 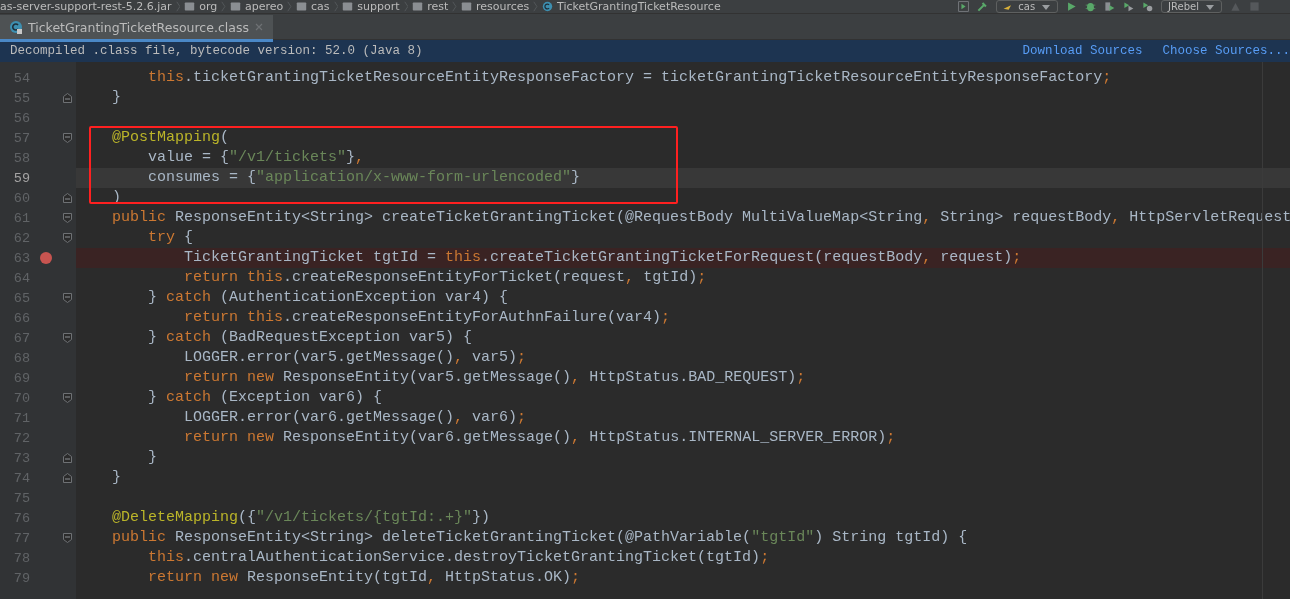 What do you see at coordinates (494, 378) in the screenshot?
I see `code-line: return new ResponseEntity(var5.getMessage(), HttpStatus.BAD_REQUEST);` at bounding box center [494, 378].